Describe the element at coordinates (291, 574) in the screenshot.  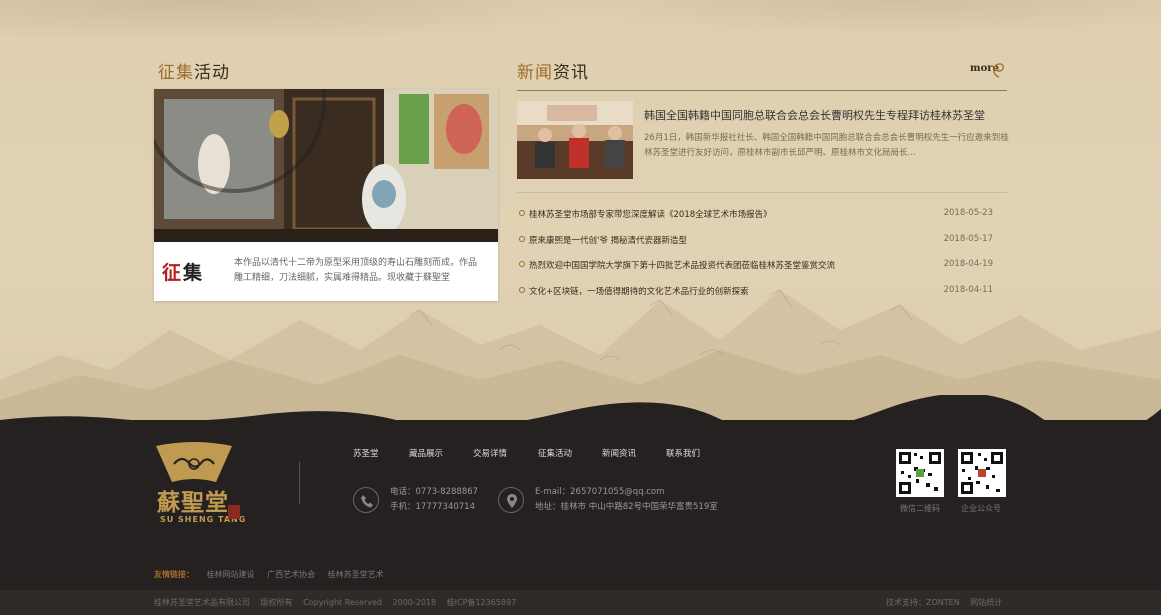
I see `friend-link: 广西艺术协会` at that location.